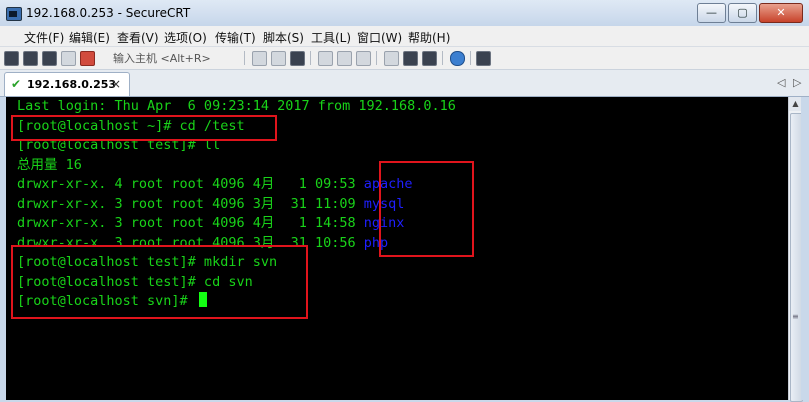 The width and height of the screenshot is (809, 402). I want to click on securecrt-app-icon, so click(14, 14).